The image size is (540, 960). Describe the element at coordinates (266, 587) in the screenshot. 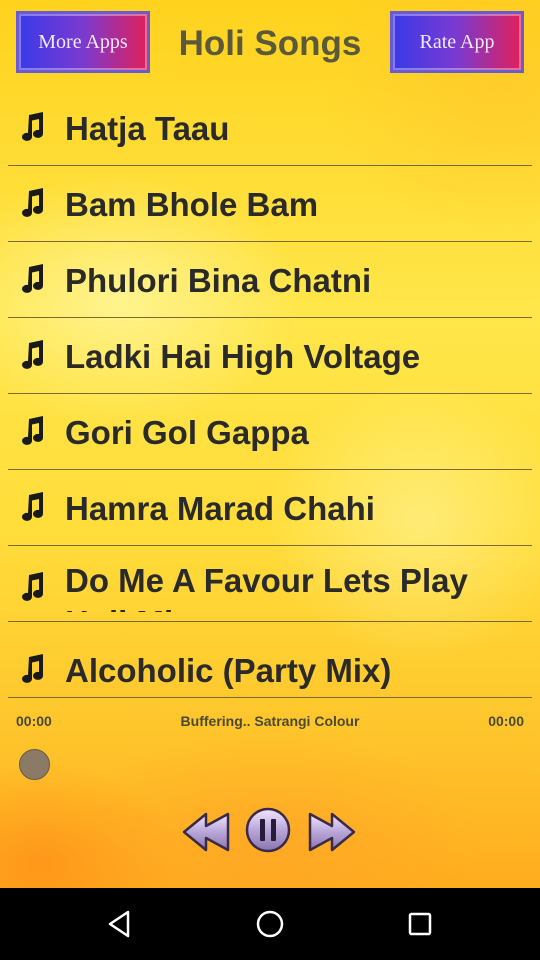

I see `song-title: Do Me A Favour Lets Play Holi Mix` at that location.